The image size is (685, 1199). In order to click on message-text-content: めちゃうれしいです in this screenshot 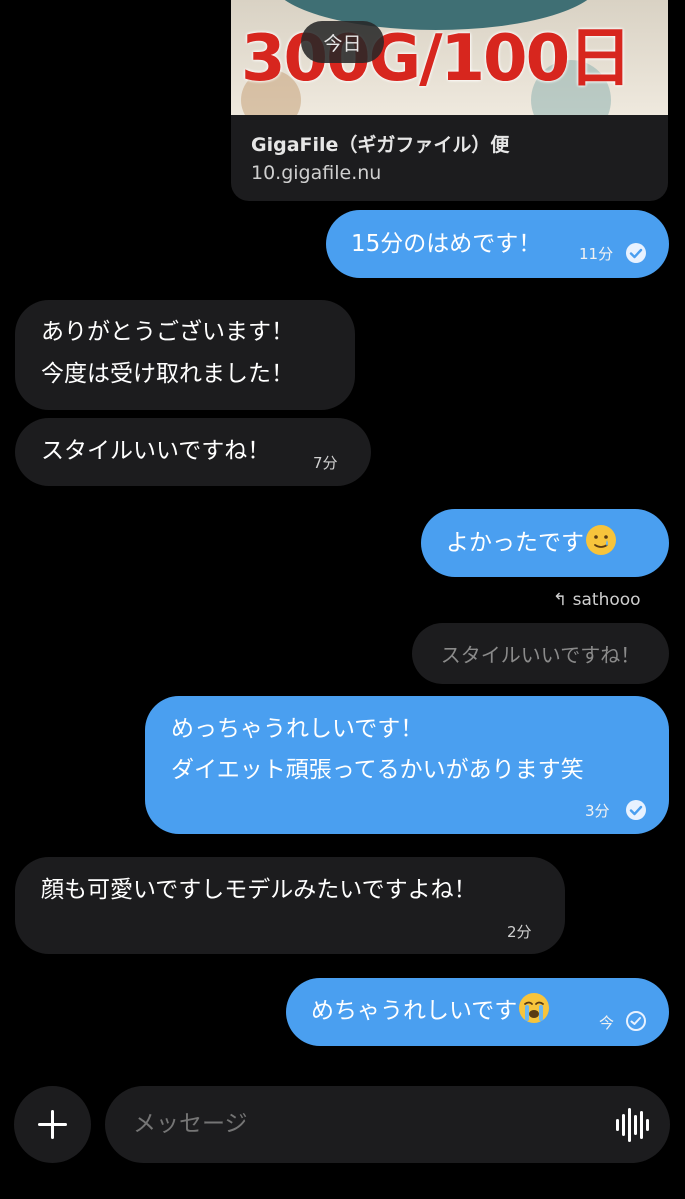, I will do `click(414, 1011)`.